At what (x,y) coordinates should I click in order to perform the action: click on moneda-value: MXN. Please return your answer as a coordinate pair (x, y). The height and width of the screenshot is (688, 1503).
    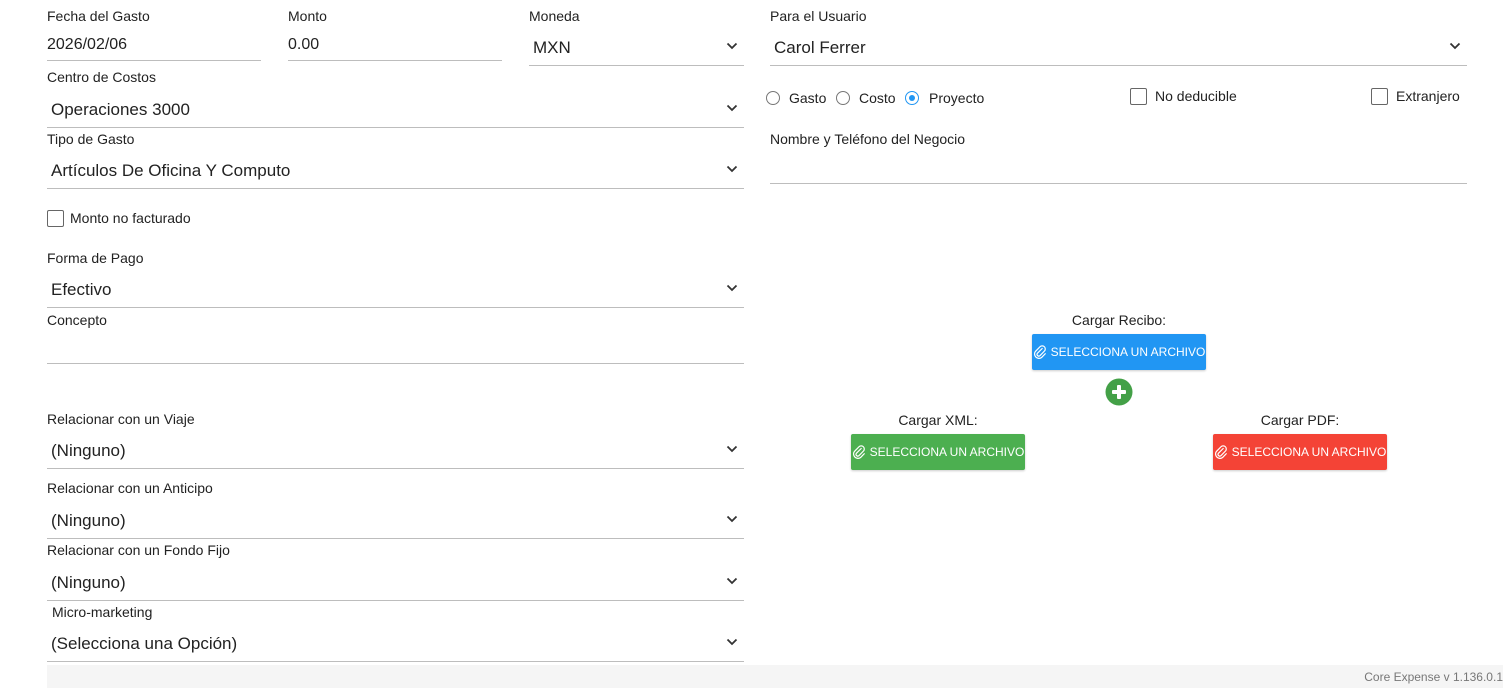
    Looking at the image, I should click on (552, 47).